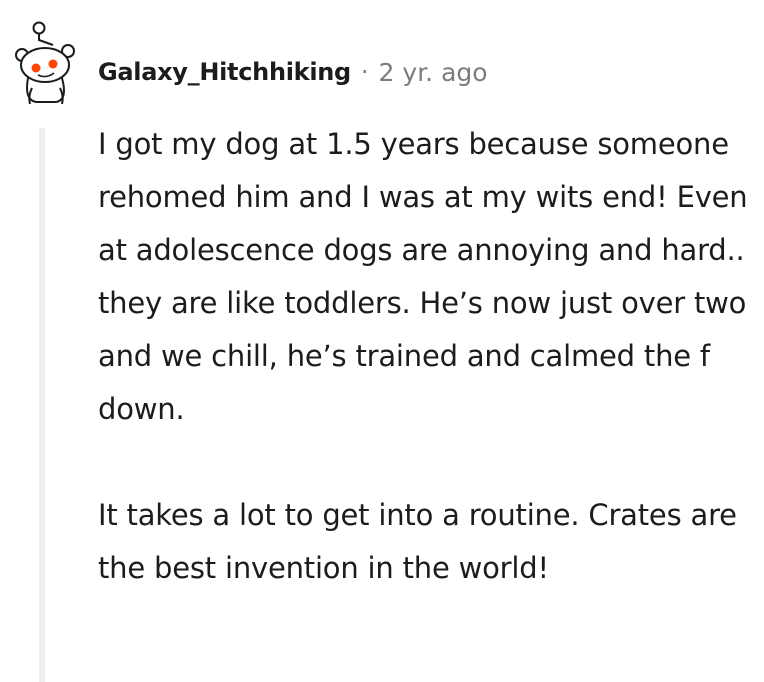 Image resolution: width=764 pixels, height=682 pixels. I want to click on username-link: Galaxy_Hitchhiking, so click(224, 72).